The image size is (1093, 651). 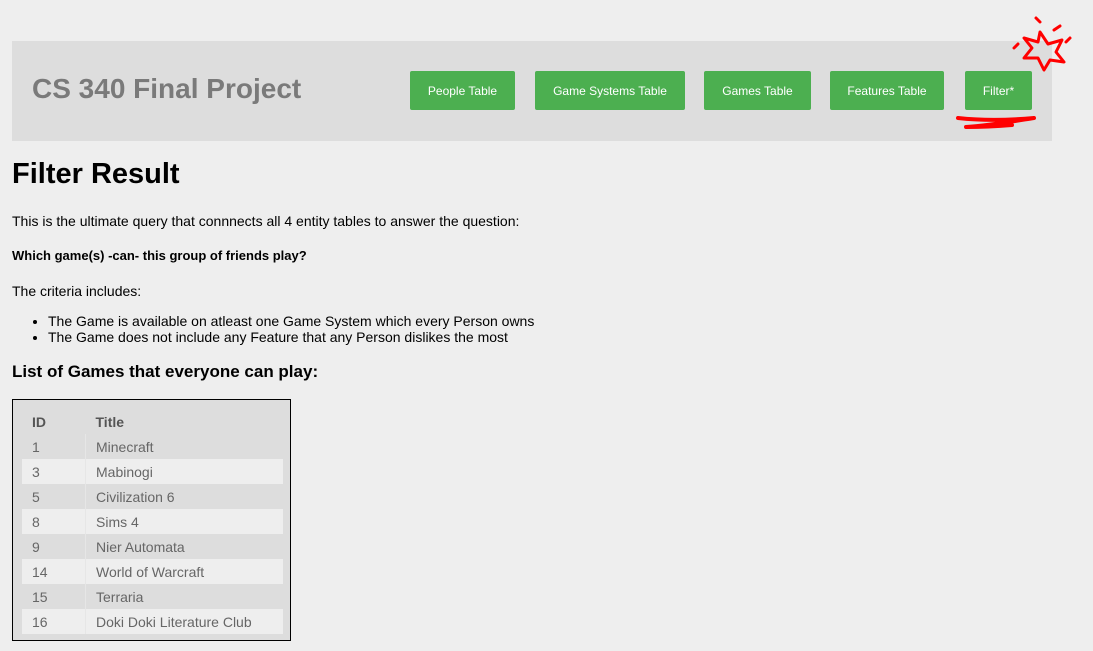 I want to click on table-row: 14 World of Warcraft, so click(x=152, y=571).